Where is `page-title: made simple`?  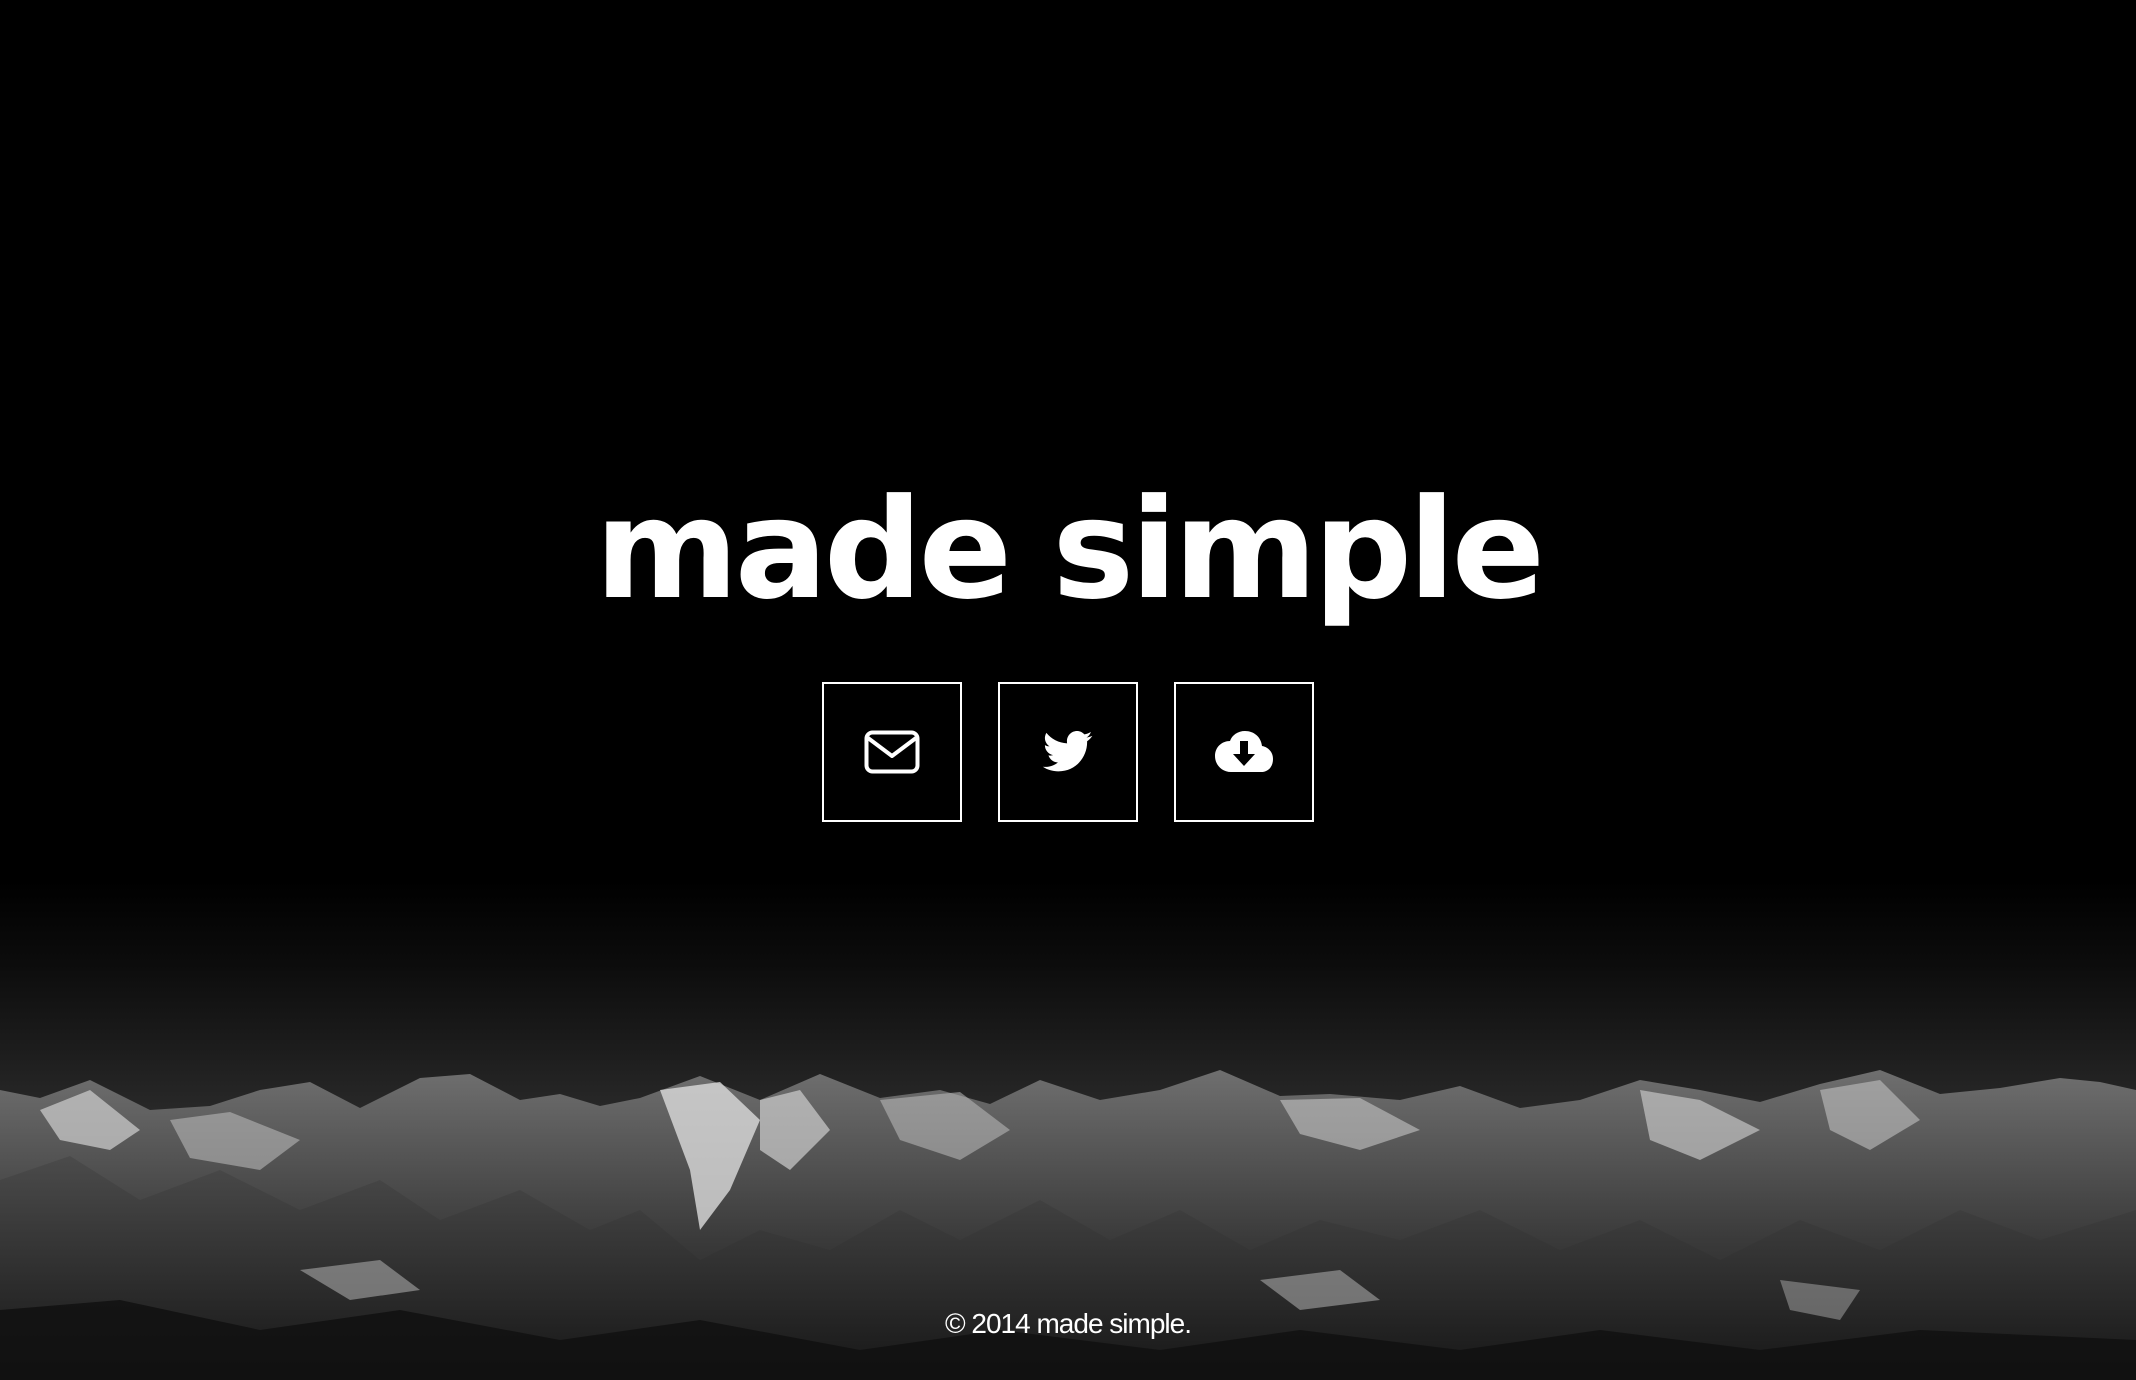 page-title: made simple is located at coordinates (1069, 549).